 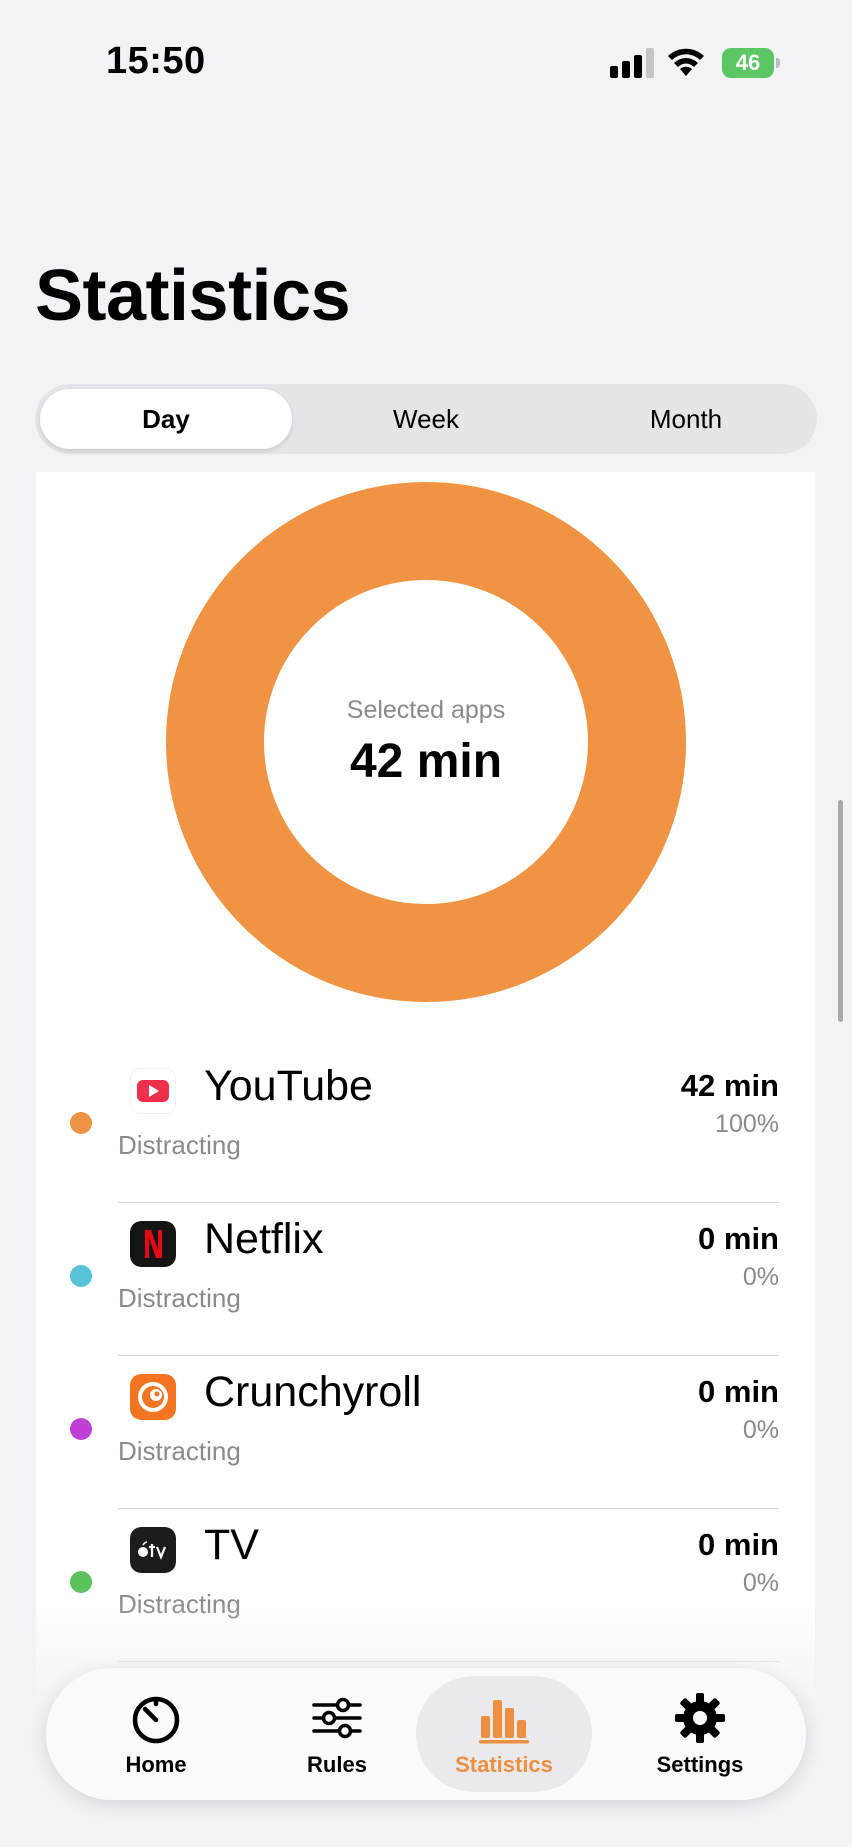 What do you see at coordinates (748, 62) in the screenshot?
I see `battery-level: 46` at bounding box center [748, 62].